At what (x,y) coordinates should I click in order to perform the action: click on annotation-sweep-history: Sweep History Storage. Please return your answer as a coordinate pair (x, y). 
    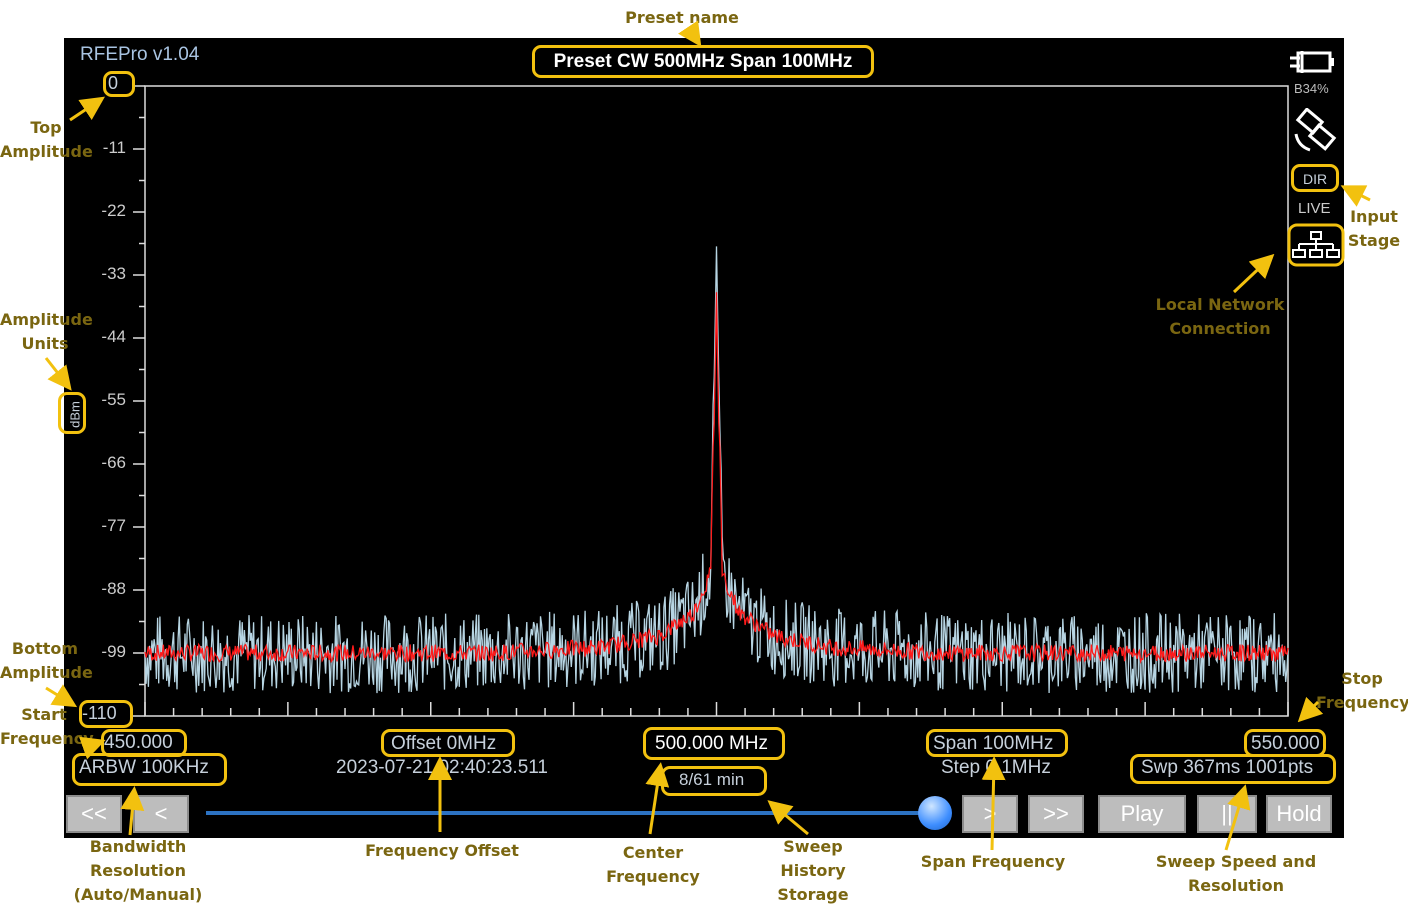
    Looking at the image, I should click on (813, 870).